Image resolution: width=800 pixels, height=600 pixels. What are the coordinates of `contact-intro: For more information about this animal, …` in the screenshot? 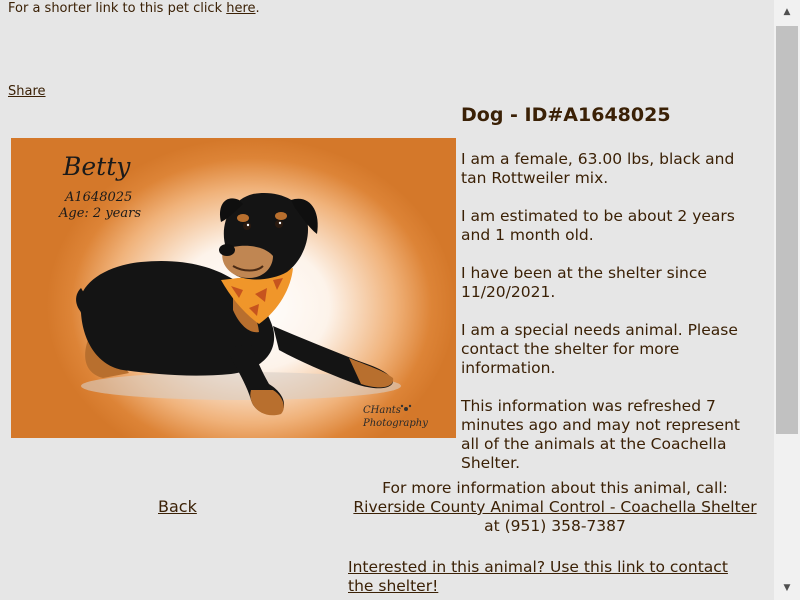 It's located at (555, 488).